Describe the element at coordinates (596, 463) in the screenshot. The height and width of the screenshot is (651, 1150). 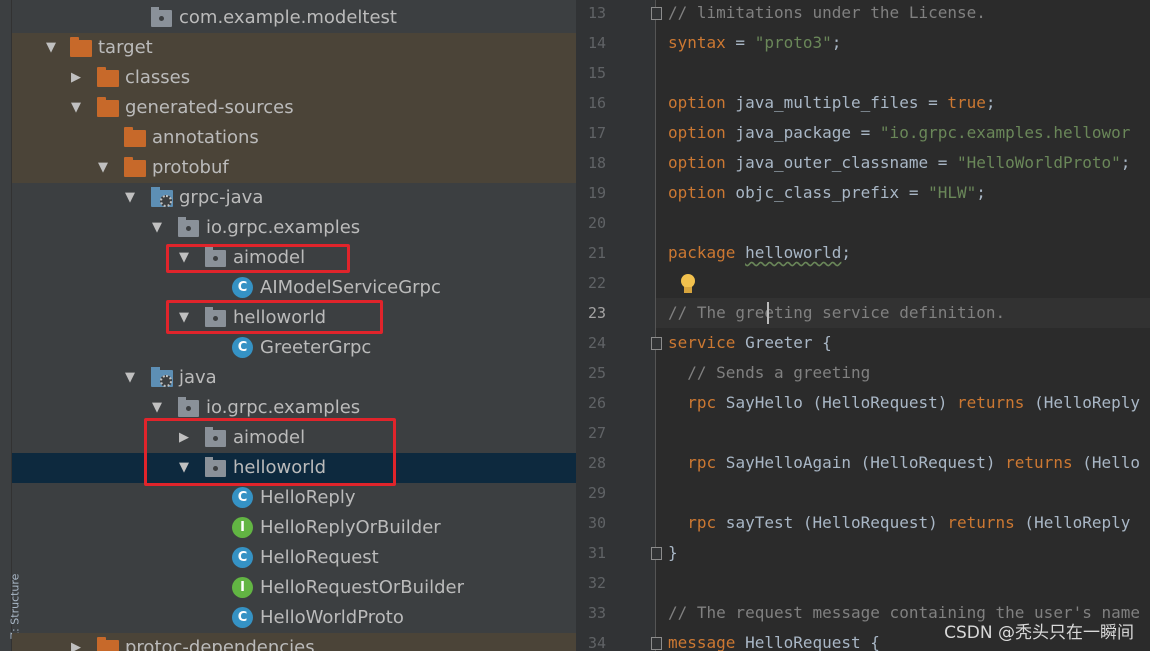
I see `line-number: 28` at that location.